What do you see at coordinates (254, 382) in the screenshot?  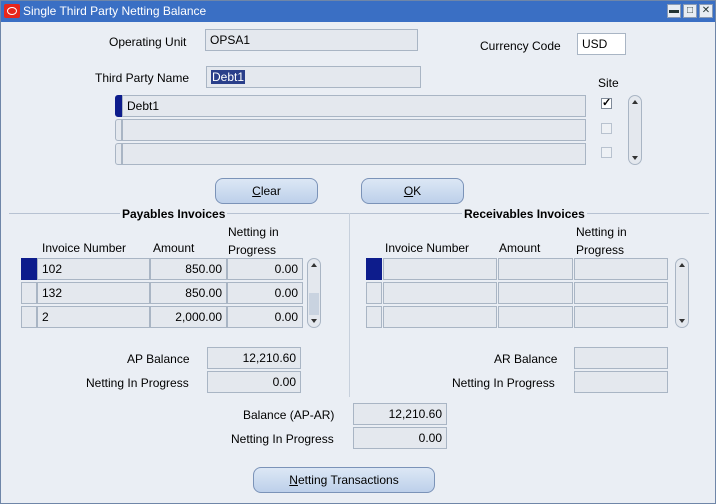 I see `ap-netting-field: 0.00` at bounding box center [254, 382].